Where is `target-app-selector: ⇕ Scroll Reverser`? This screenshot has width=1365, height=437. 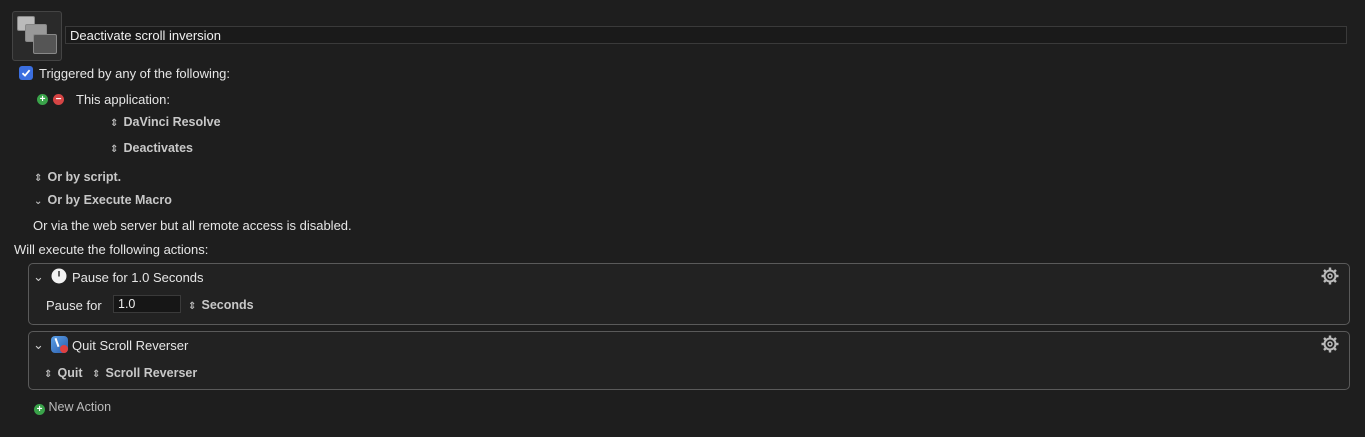 target-app-selector: ⇕ Scroll Reverser is located at coordinates (144, 373).